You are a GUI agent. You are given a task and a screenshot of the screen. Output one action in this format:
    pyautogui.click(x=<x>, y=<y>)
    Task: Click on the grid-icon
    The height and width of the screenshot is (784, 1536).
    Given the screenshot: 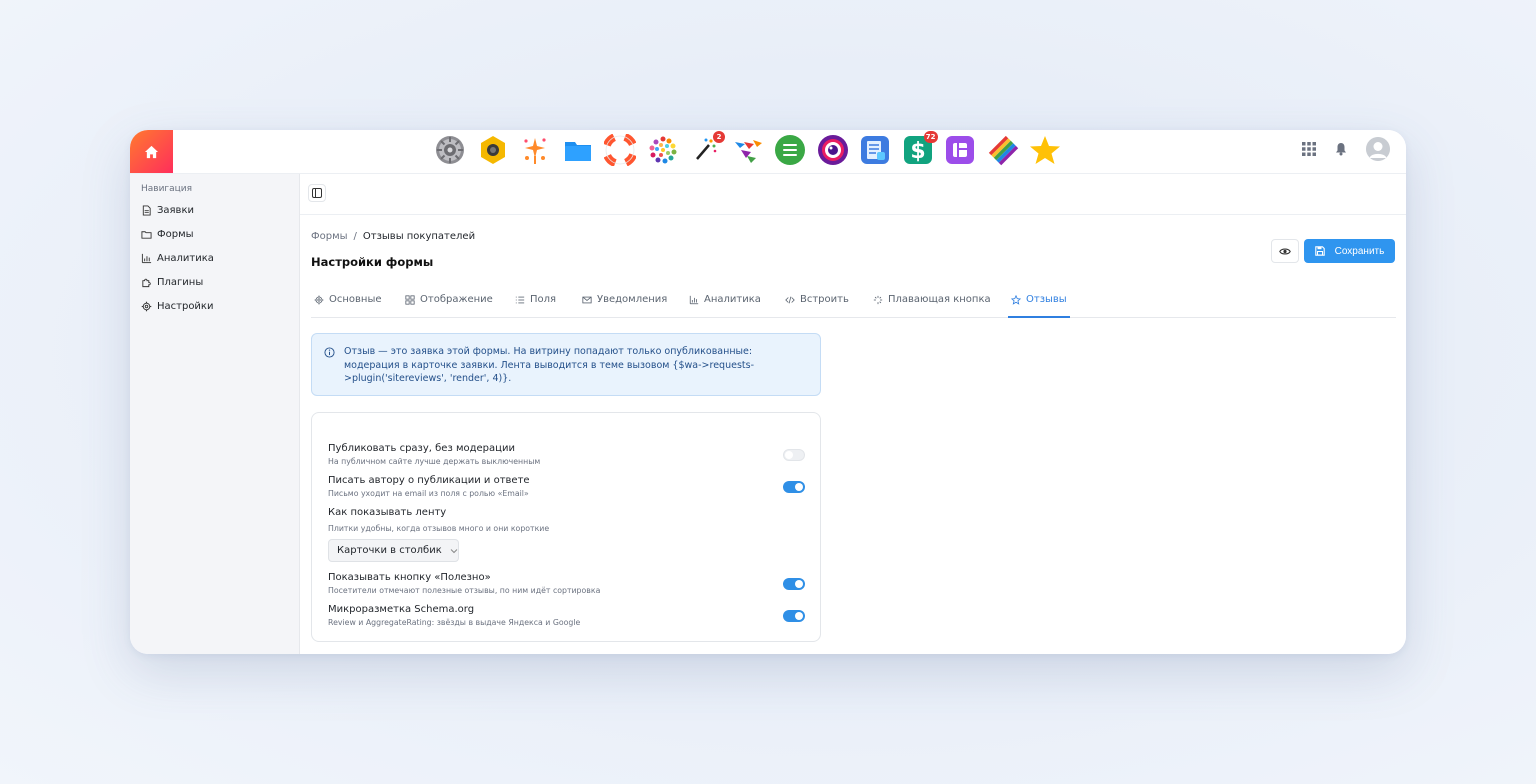 What is the action you would take?
    pyautogui.click(x=410, y=300)
    